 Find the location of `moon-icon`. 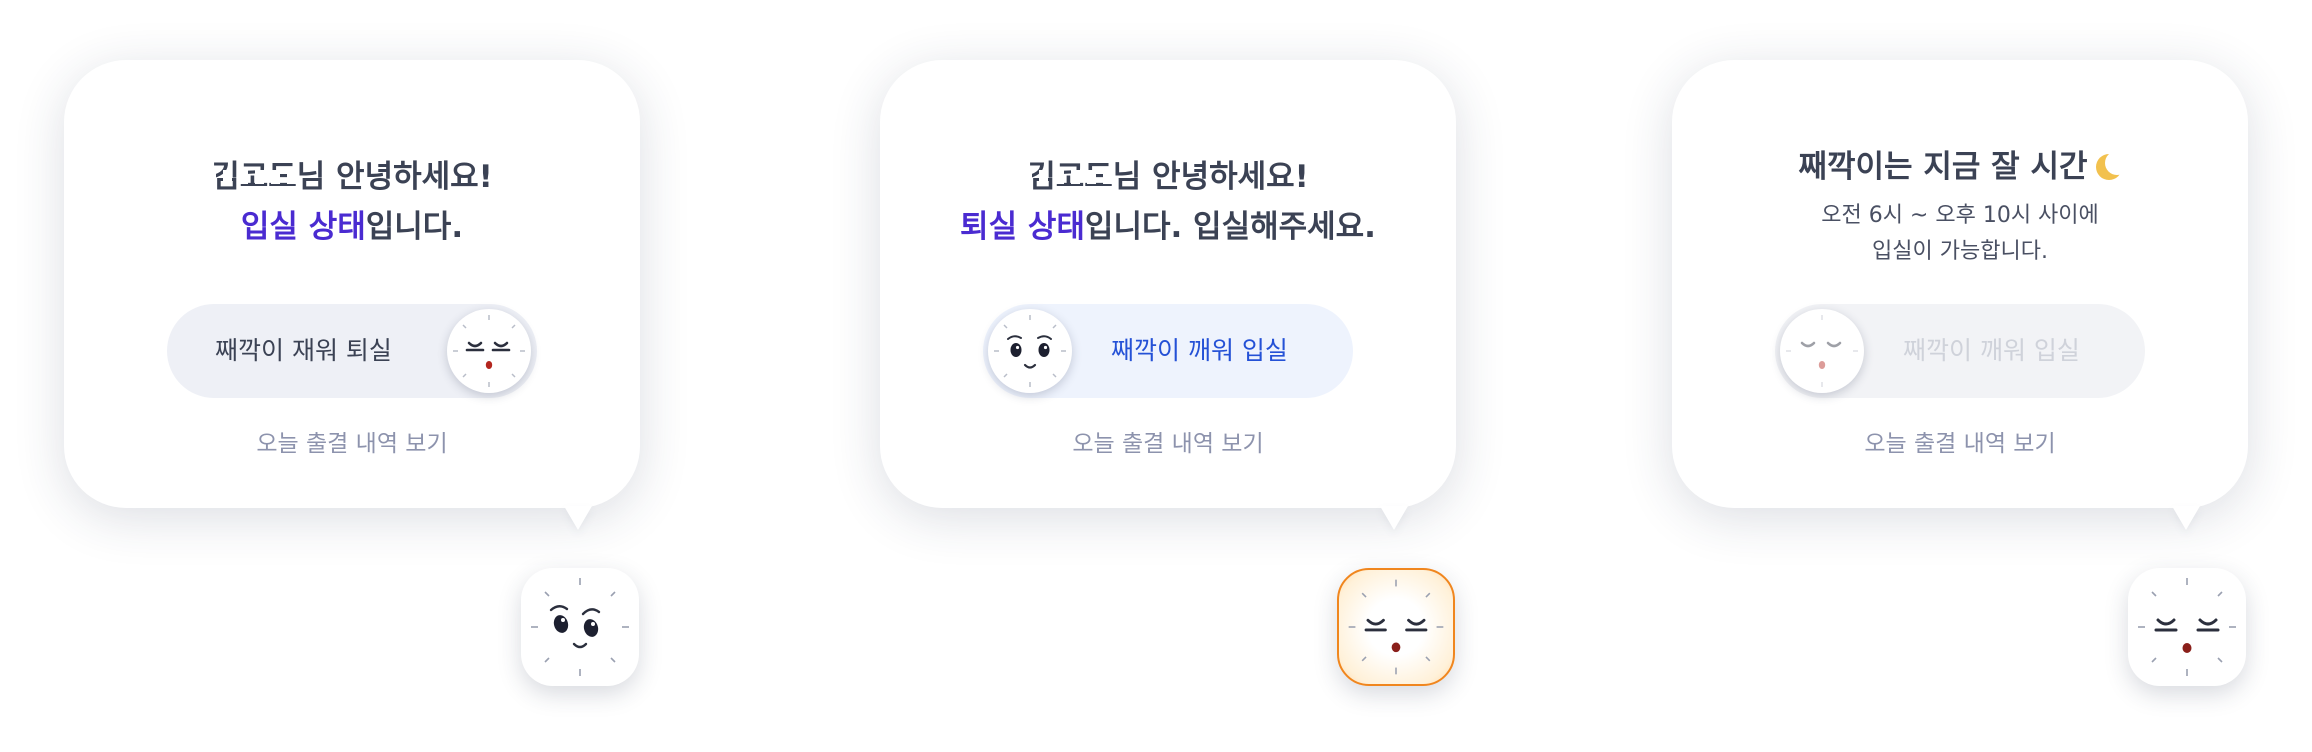

moon-icon is located at coordinates (2112, 165).